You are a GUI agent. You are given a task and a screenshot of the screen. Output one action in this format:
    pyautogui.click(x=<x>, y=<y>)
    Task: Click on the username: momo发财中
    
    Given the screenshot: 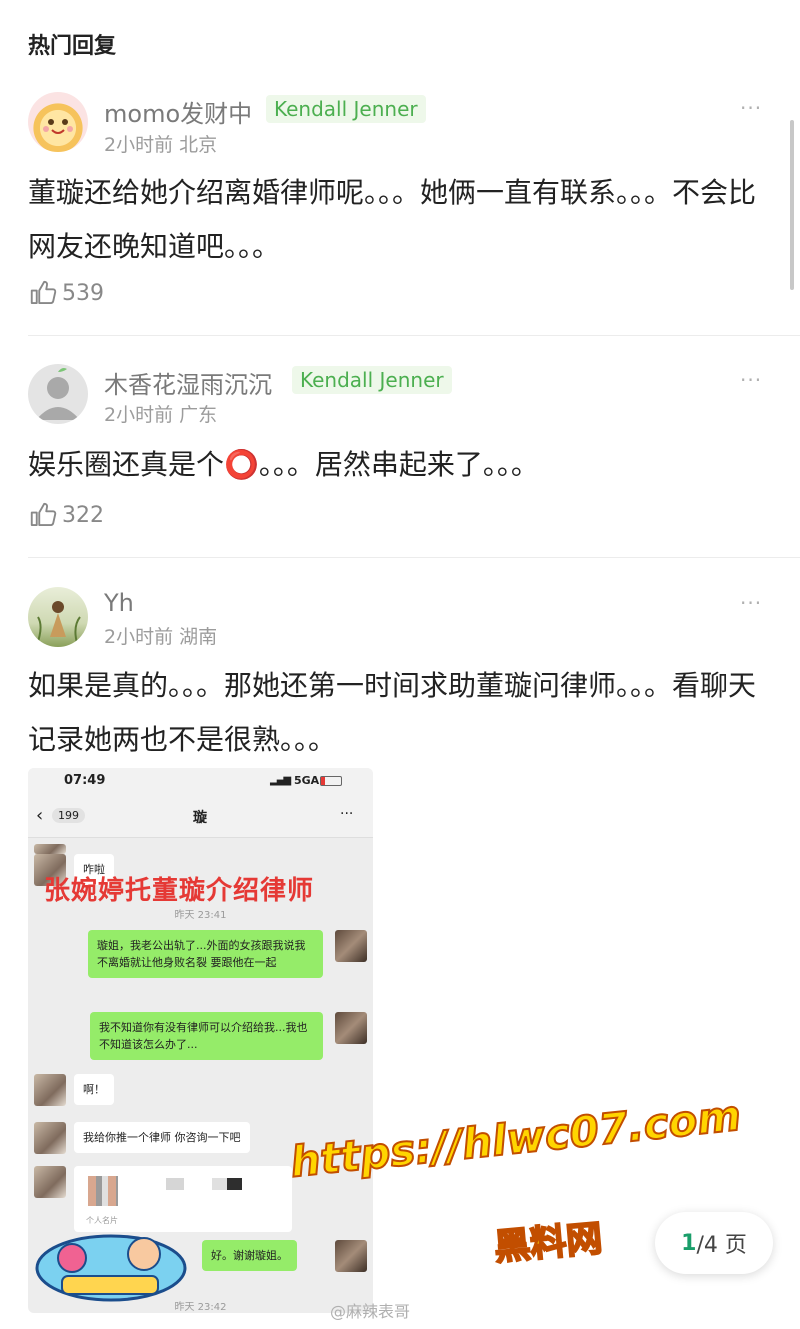 What is the action you would take?
    pyautogui.click(x=178, y=111)
    